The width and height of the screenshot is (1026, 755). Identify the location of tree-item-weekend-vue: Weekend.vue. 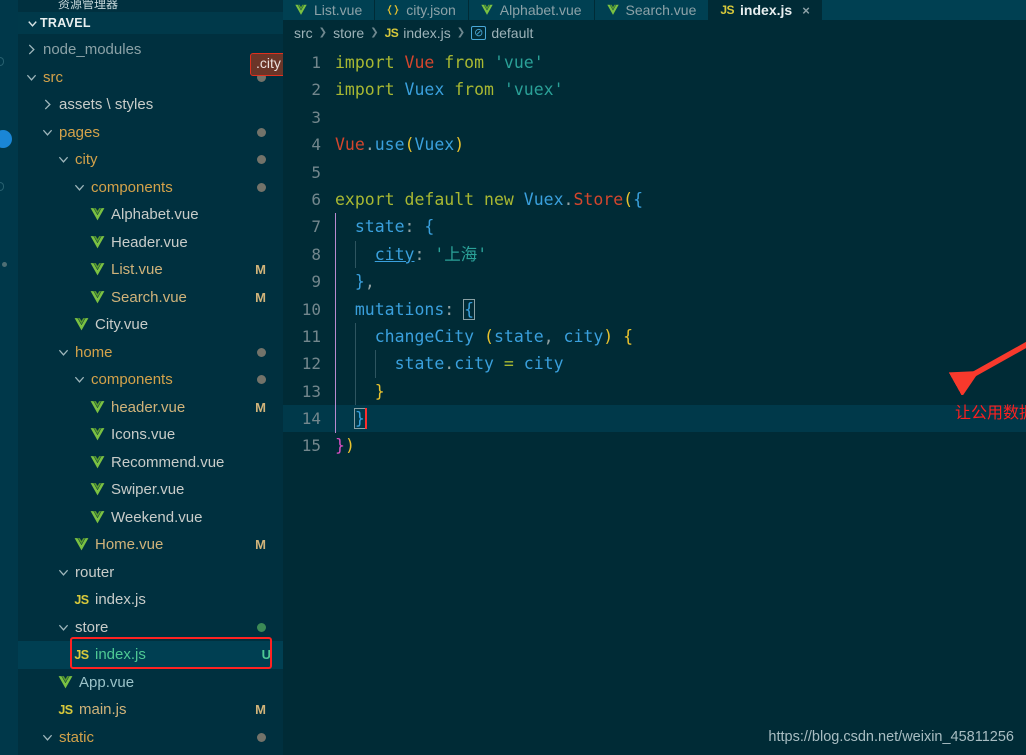
(150, 518).